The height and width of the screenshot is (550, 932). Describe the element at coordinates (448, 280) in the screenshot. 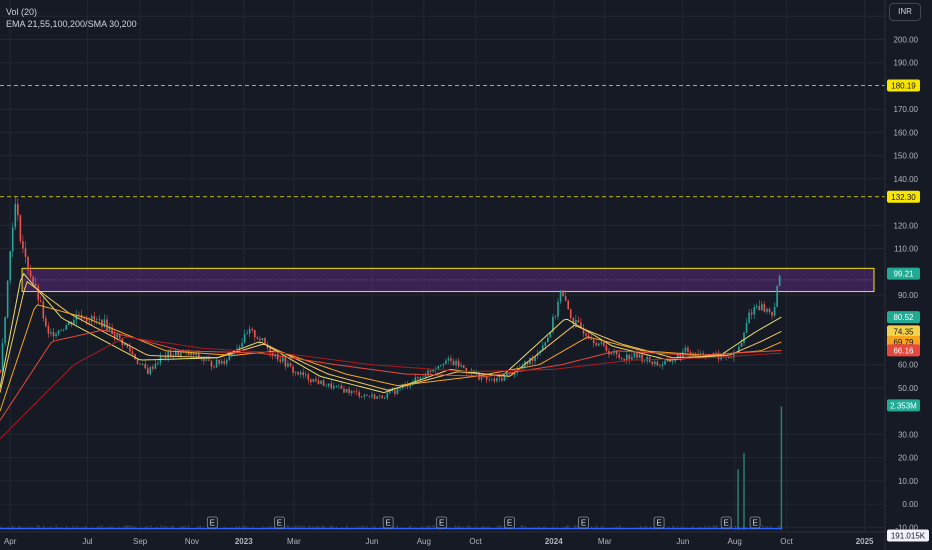

I see `supply-zone` at that location.